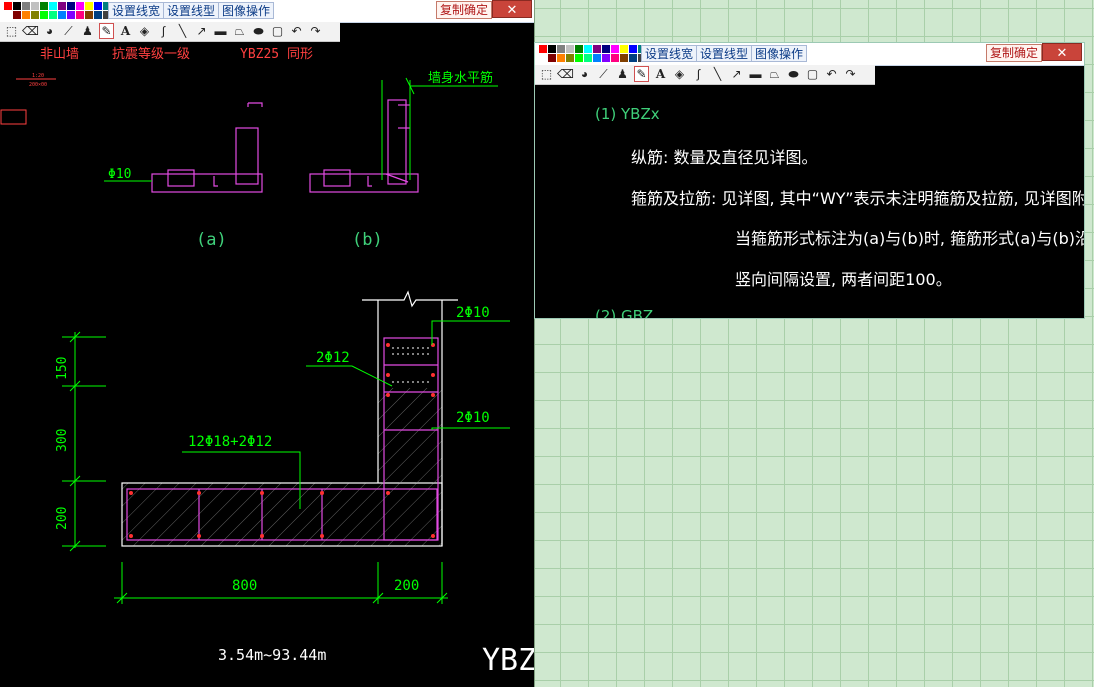 The height and width of the screenshot is (687, 1094). What do you see at coordinates (857, 198) in the screenshot?
I see `notes-line-2: 箍筋及拉筋: 见详图, 其中“WY”表示未注明箍筋及拉筋, 见详图附注;` at bounding box center [857, 198].